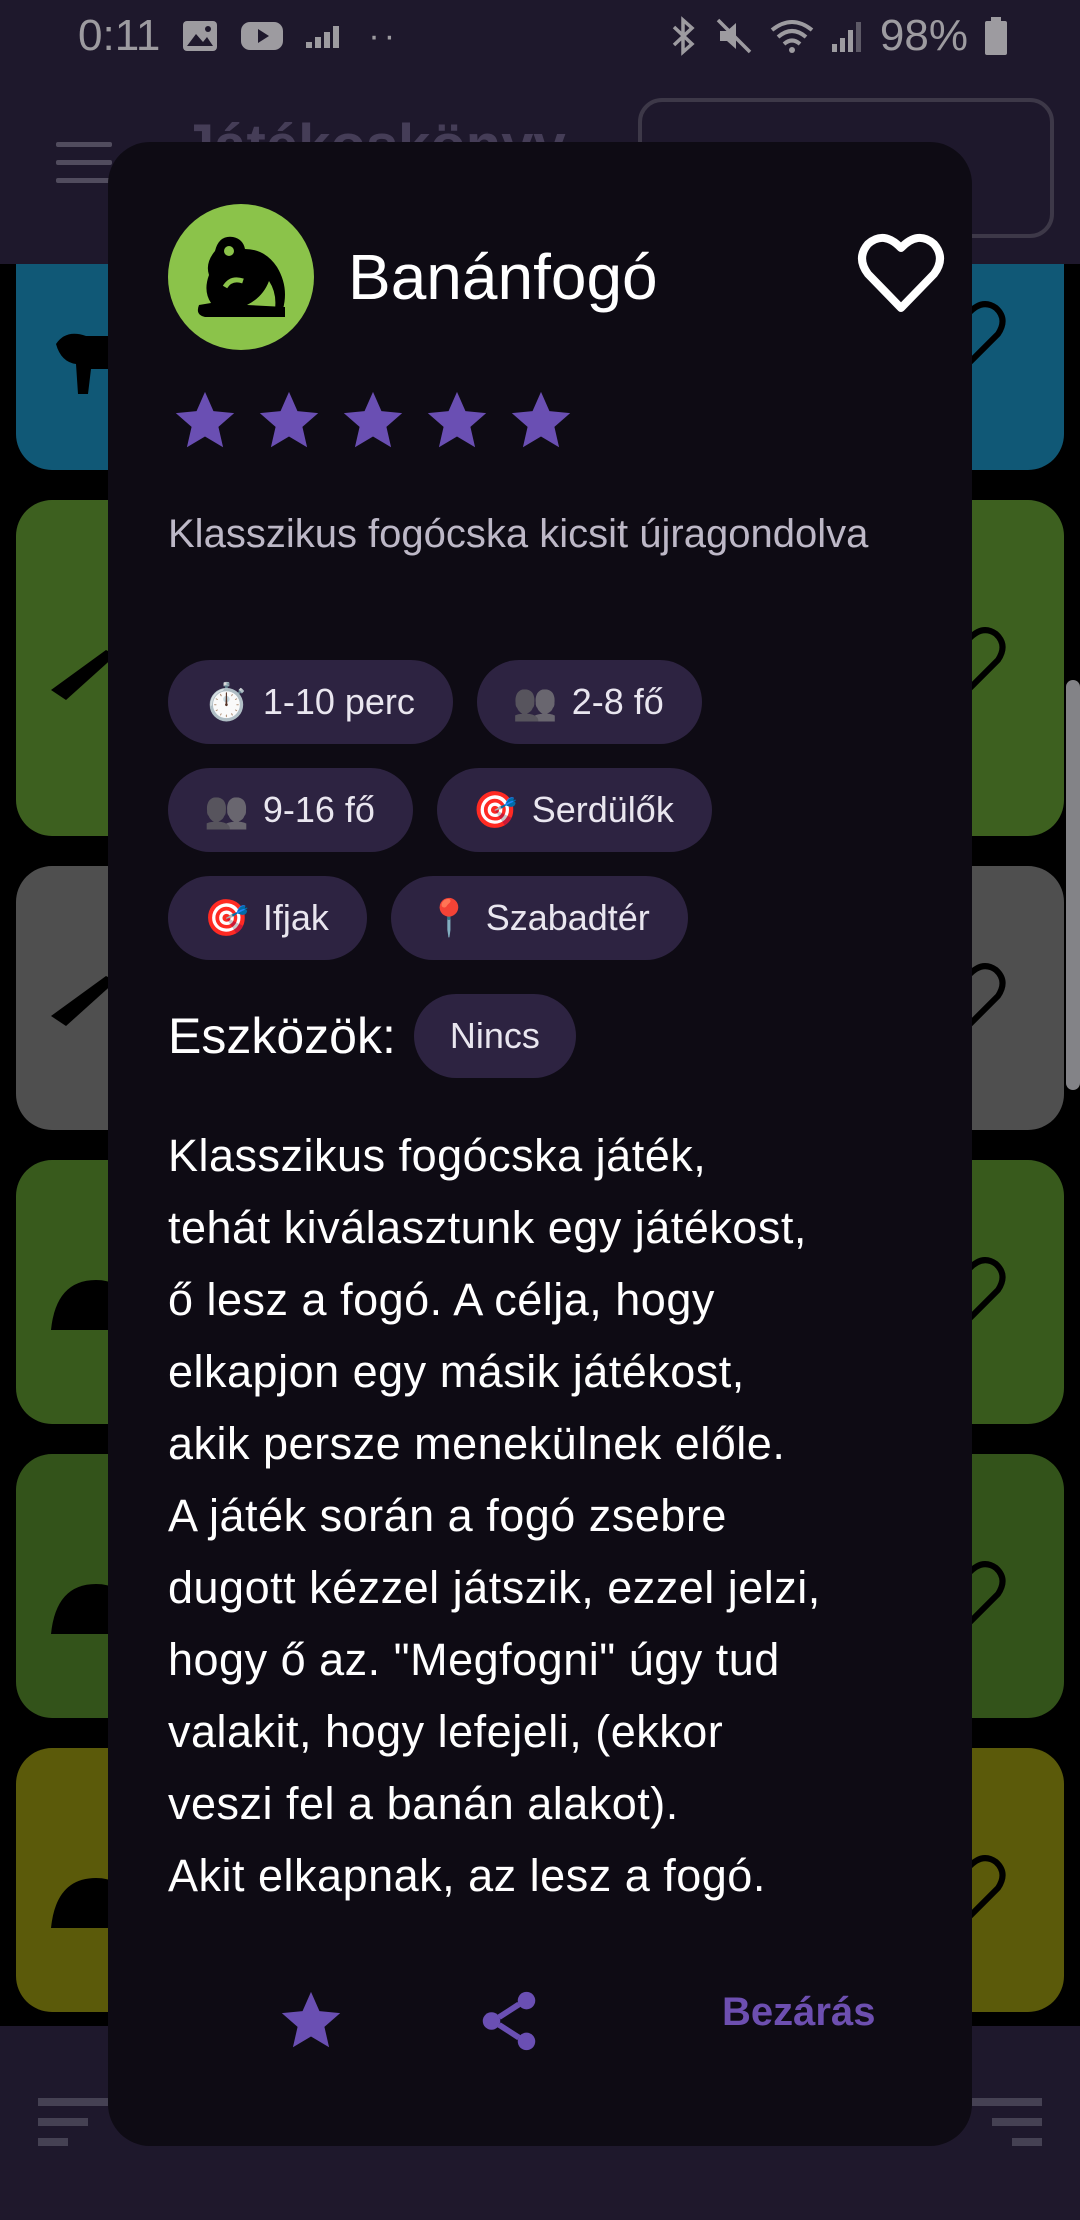 Image resolution: width=1080 pixels, height=2220 pixels. I want to click on game-subtitle: Klasszikus fogócska kicsit újragondolva, so click(518, 534).